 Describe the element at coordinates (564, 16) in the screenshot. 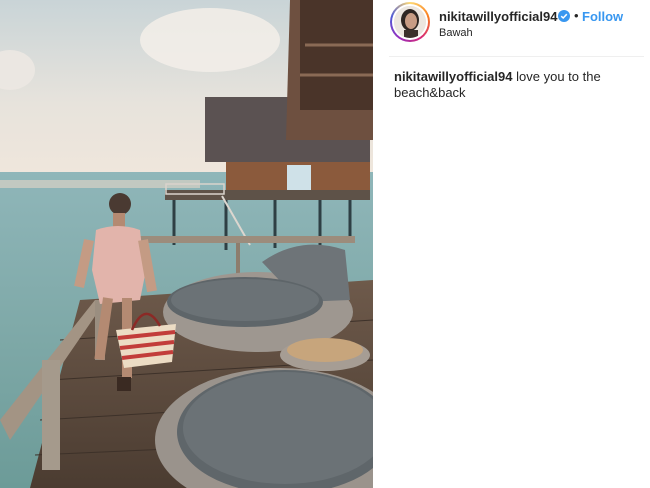

I see `verified-badge-icon` at that location.